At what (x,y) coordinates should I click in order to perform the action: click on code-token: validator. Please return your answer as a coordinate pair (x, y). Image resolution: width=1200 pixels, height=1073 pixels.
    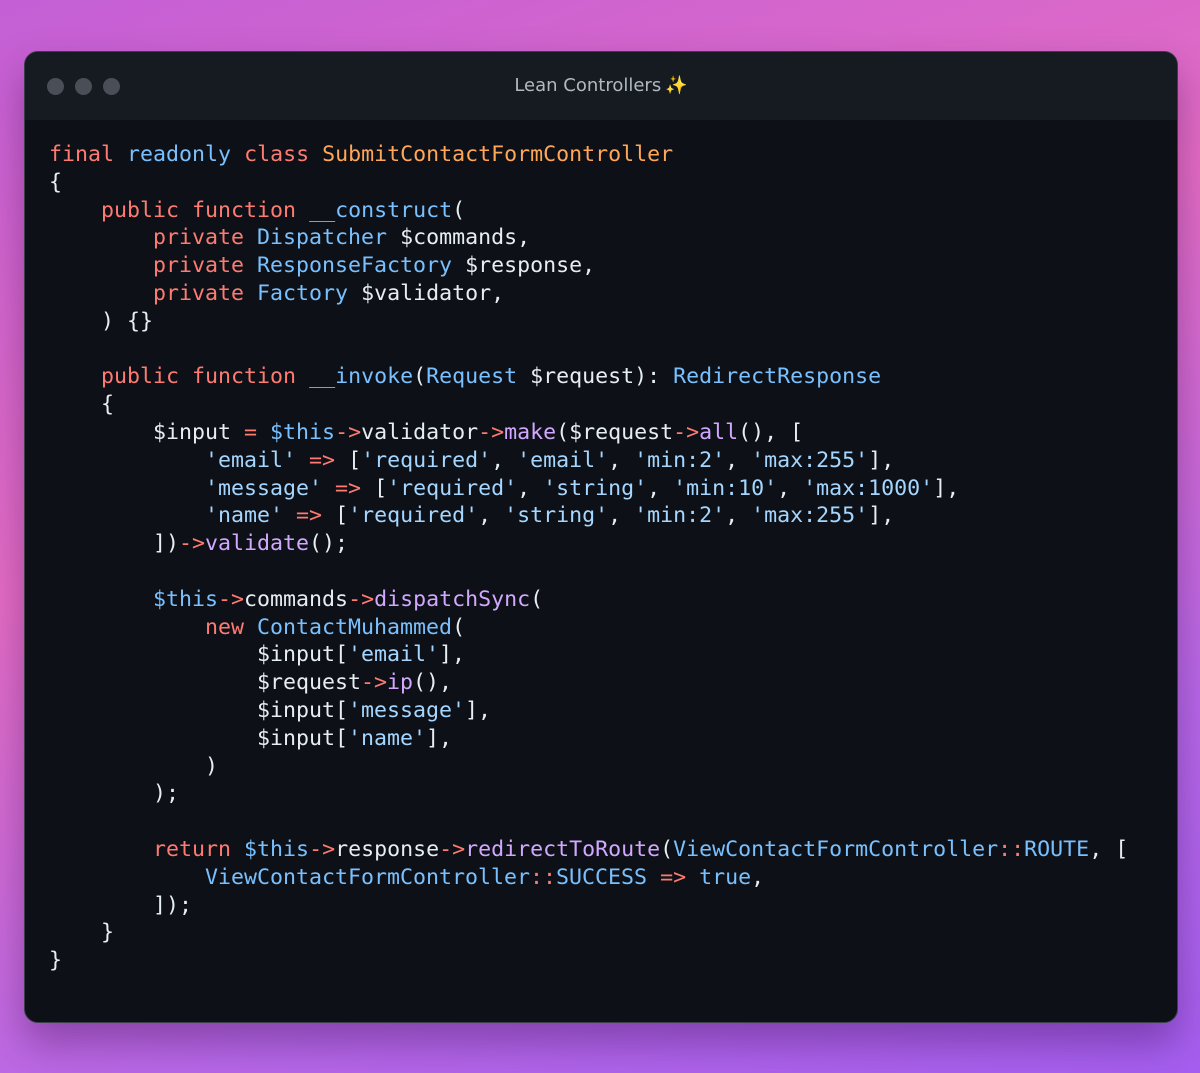
    Looking at the image, I should click on (420, 432).